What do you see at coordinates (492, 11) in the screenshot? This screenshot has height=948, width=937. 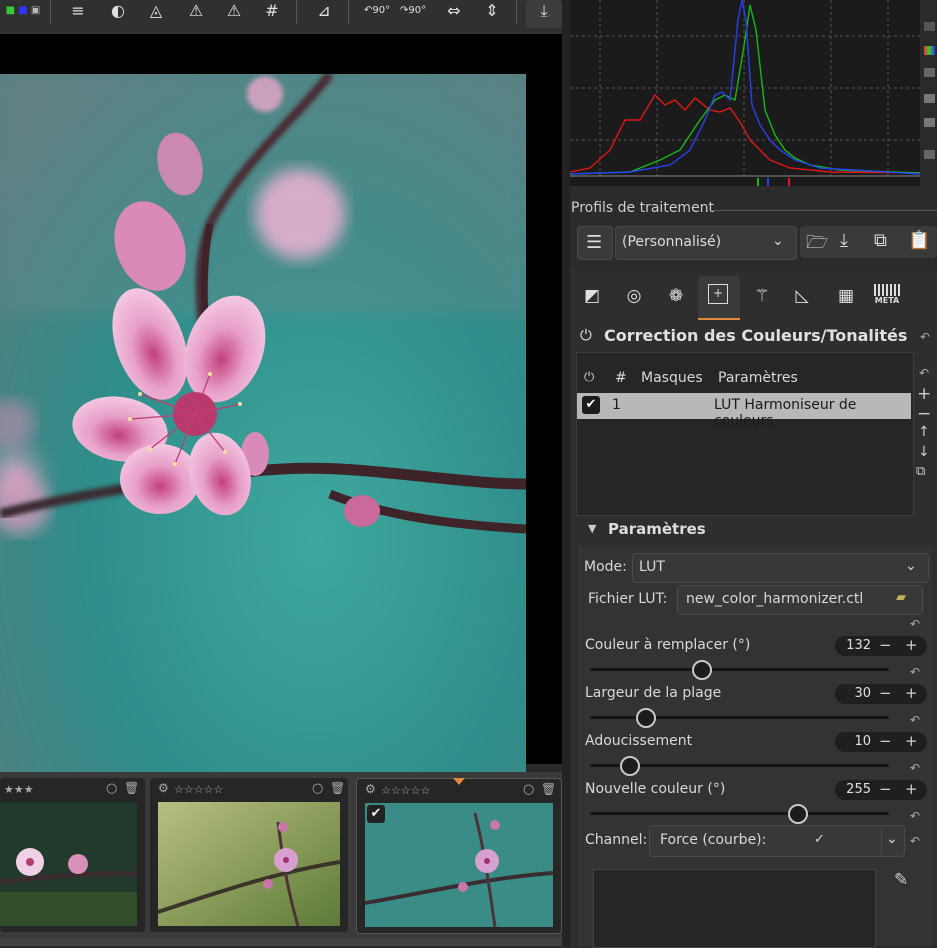 I see `flip-vertical-icon: ⇕` at bounding box center [492, 11].